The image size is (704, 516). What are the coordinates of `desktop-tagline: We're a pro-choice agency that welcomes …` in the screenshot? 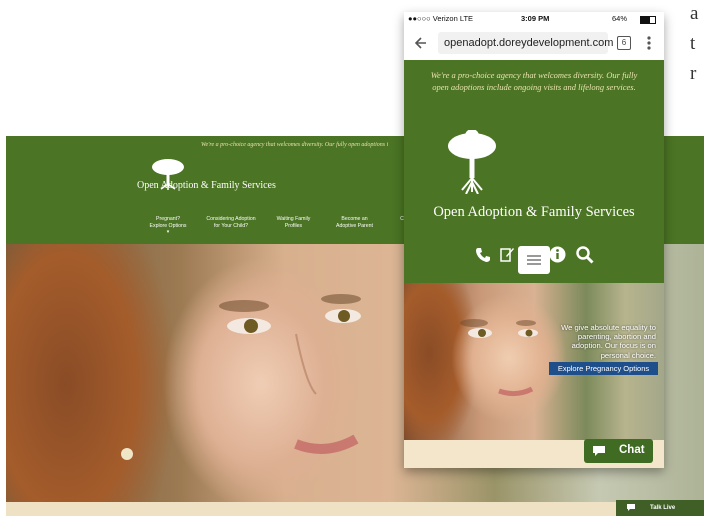 It's located at (295, 145).